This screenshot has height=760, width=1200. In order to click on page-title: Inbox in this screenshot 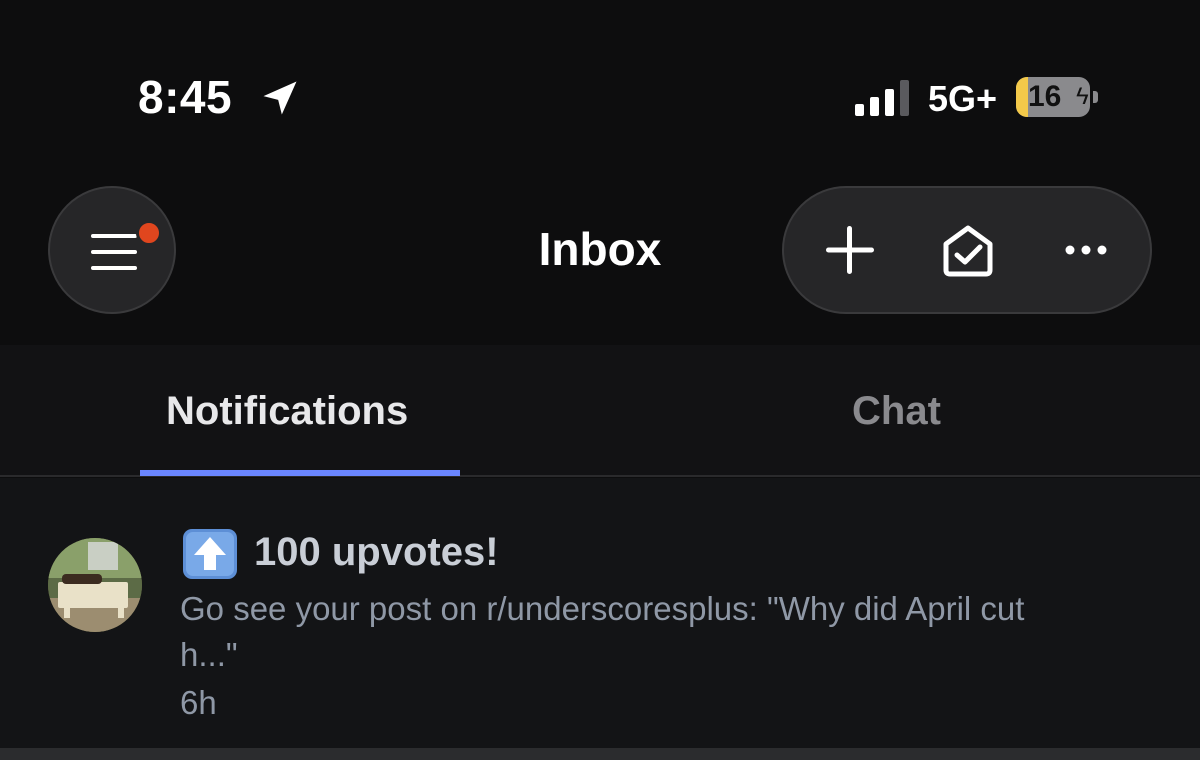, I will do `click(600, 249)`.